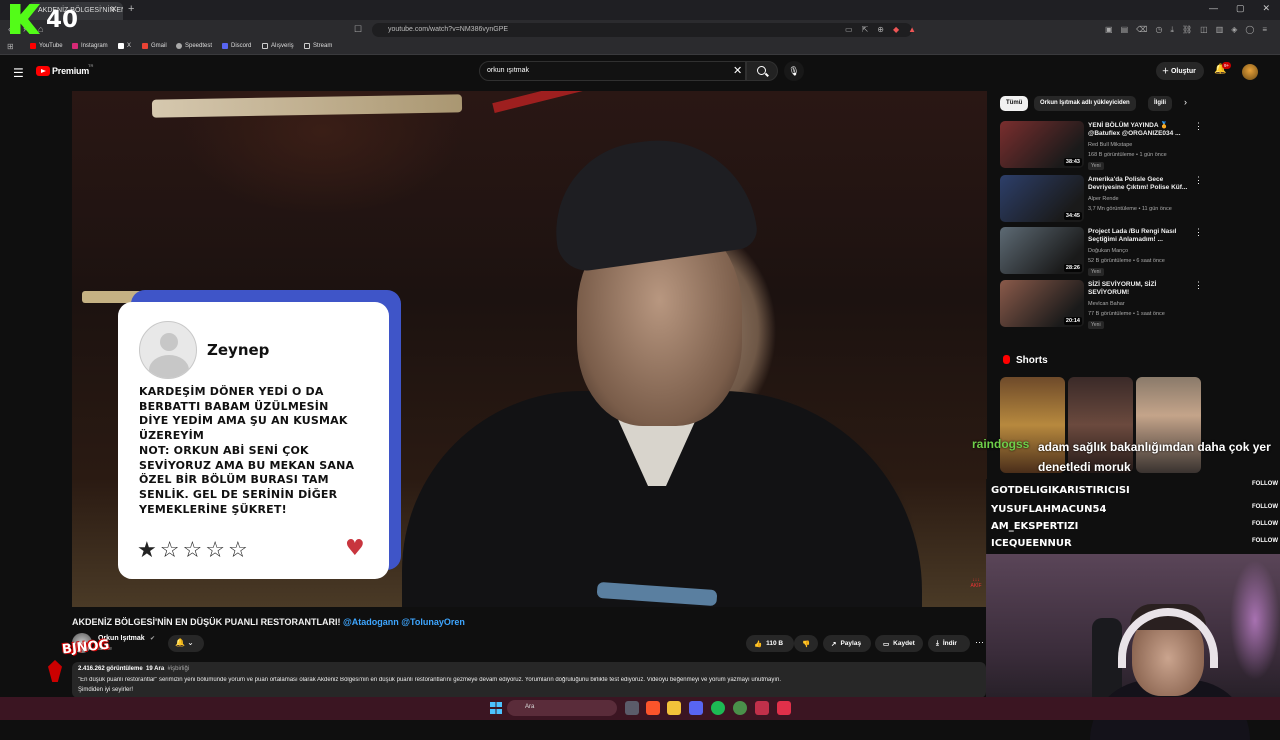  I want to click on bjnog-logo-mark, so click(55, 671).